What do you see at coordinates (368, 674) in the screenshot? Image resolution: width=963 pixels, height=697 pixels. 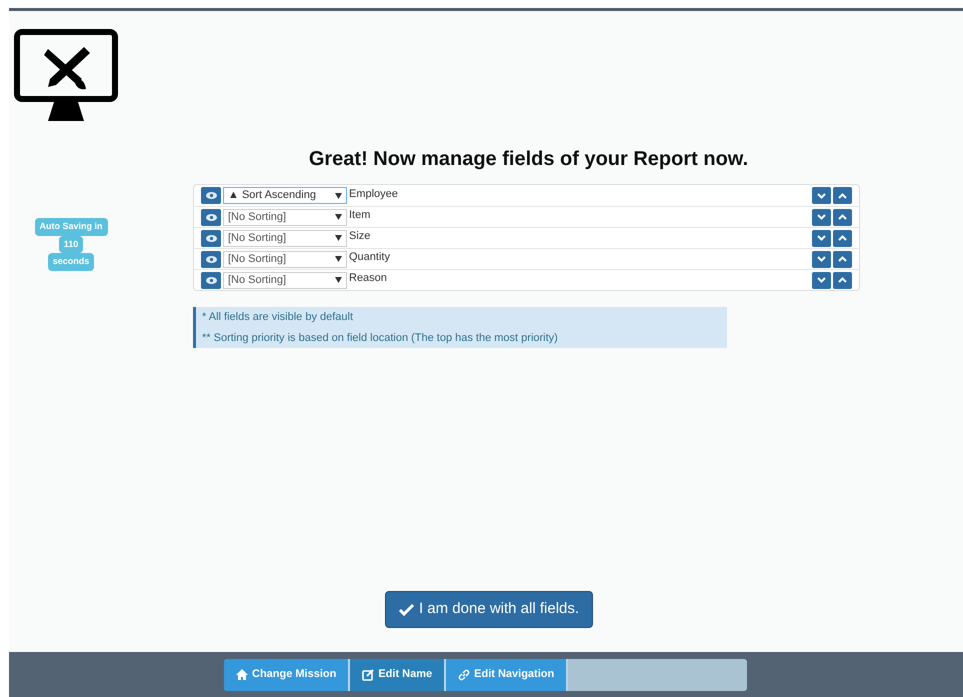 I see `edit-icon` at bounding box center [368, 674].